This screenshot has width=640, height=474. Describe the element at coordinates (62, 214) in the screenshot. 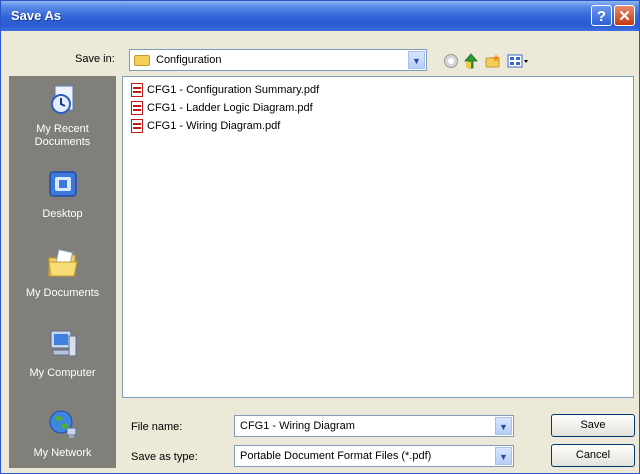

I see `place-label: Desktop` at that location.